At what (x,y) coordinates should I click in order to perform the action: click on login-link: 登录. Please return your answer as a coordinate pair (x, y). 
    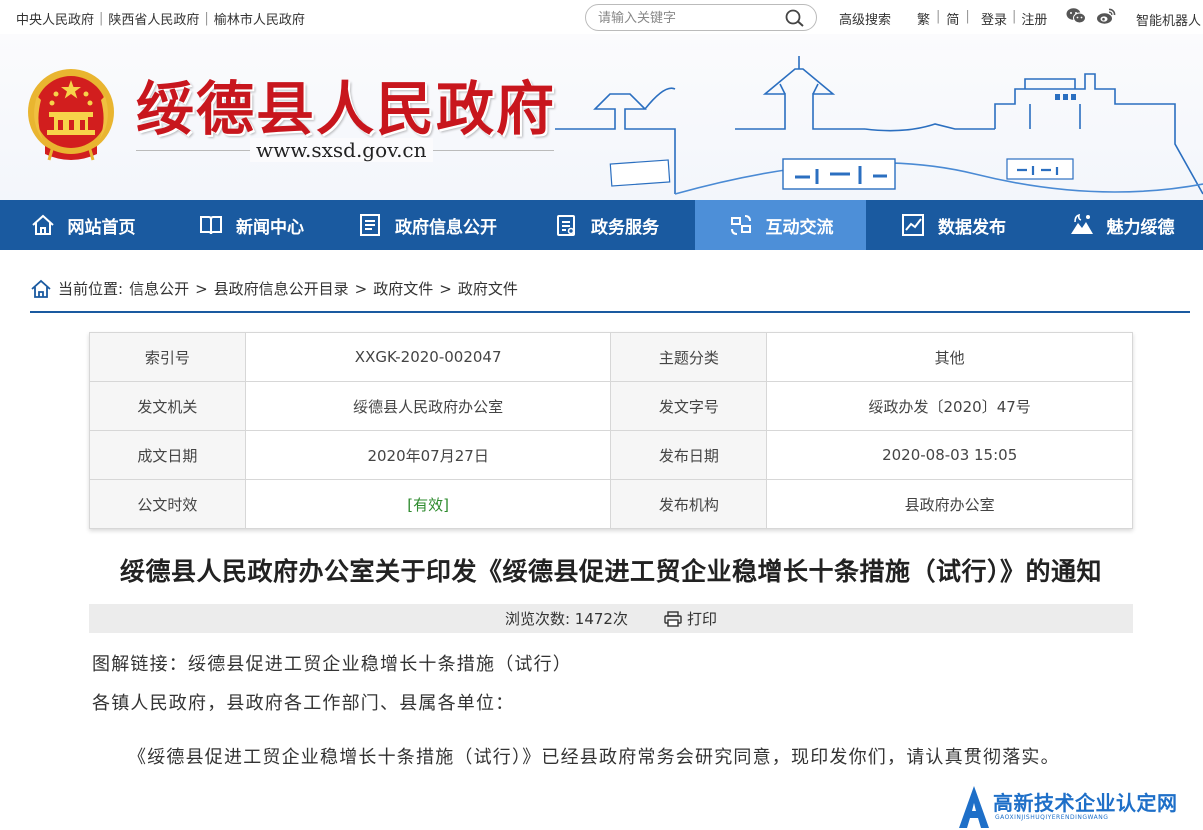
    Looking at the image, I should click on (994, 18).